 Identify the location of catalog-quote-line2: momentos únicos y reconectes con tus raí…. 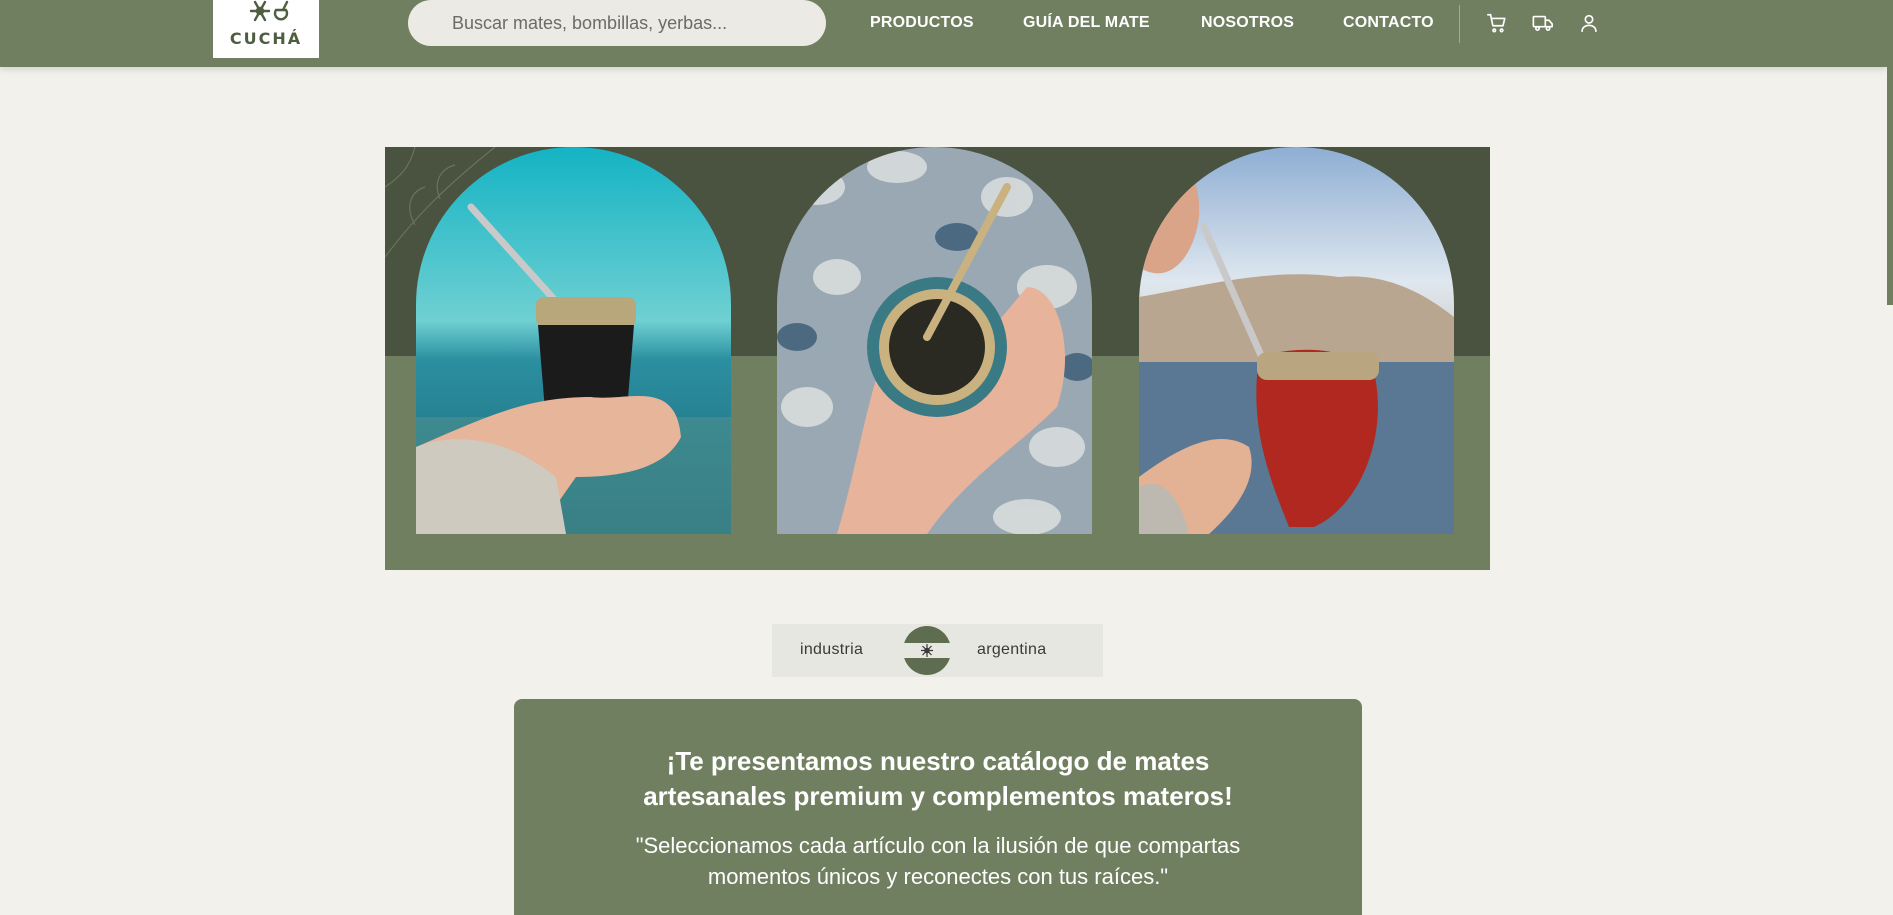
(938, 876).